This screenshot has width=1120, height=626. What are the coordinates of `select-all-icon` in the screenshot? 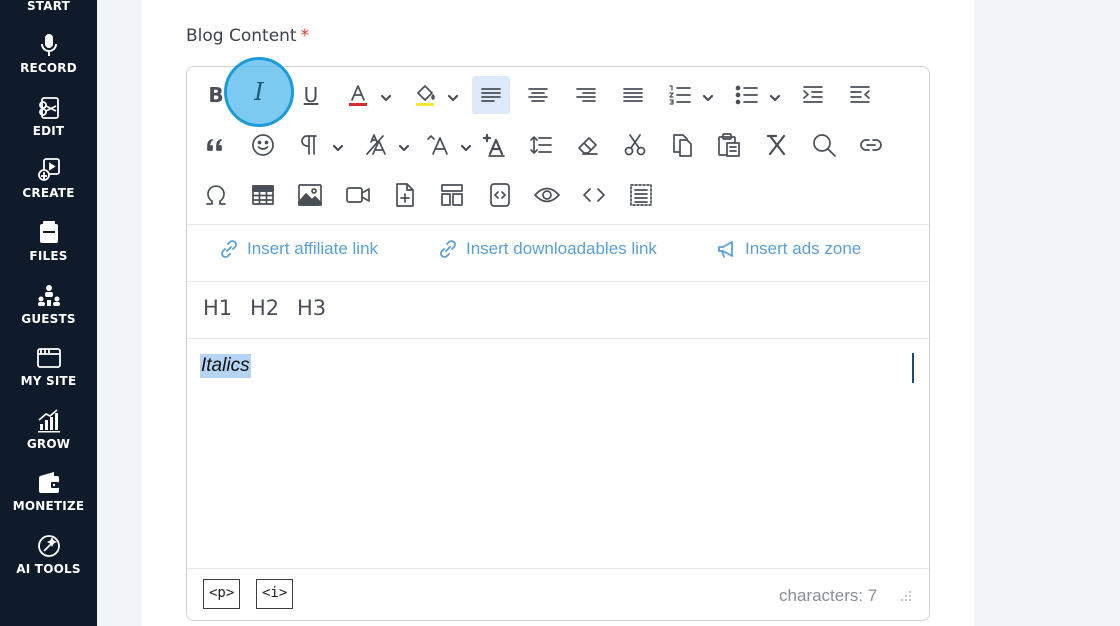 It's located at (641, 195).